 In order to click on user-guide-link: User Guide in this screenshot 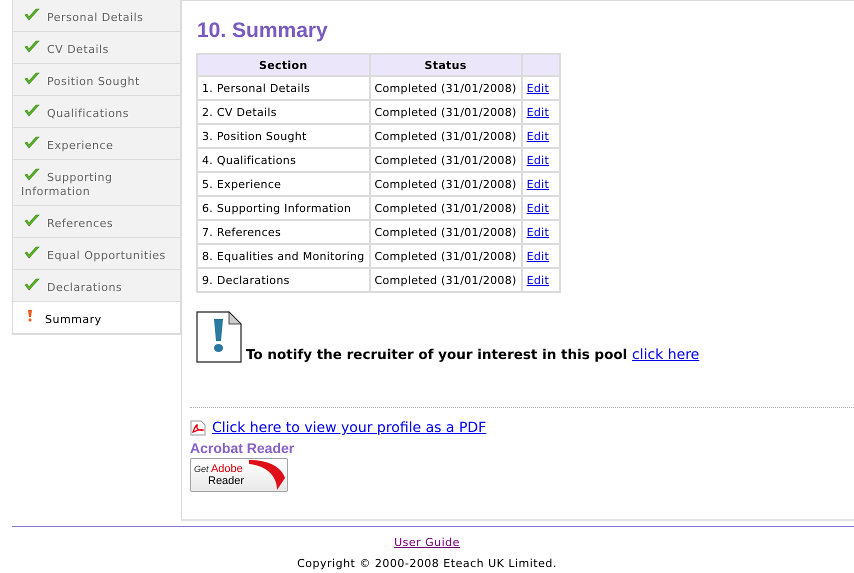, I will do `click(427, 542)`.